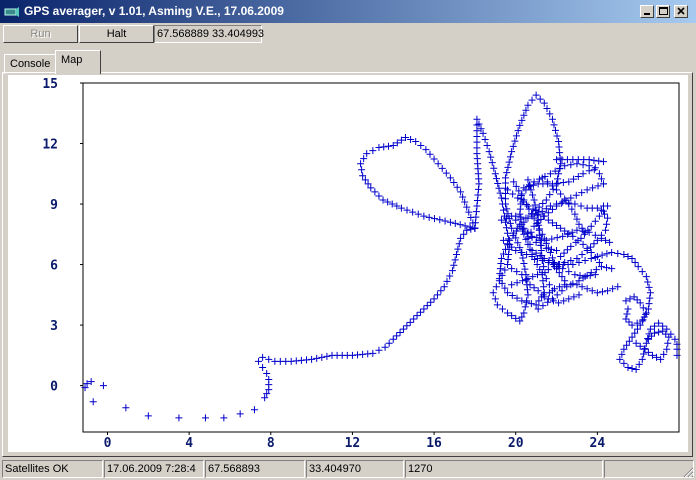 The image size is (696, 480). Describe the element at coordinates (647, 11) in the screenshot. I see `minimize-button` at that location.